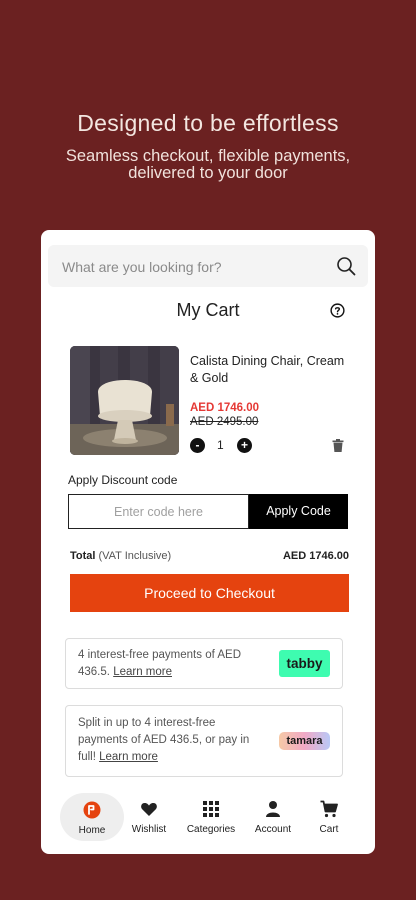  What do you see at coordinates (298, 511) in the screenshot?
I see `apply-code-button: Apply Code` at bounding box center [298, 511].